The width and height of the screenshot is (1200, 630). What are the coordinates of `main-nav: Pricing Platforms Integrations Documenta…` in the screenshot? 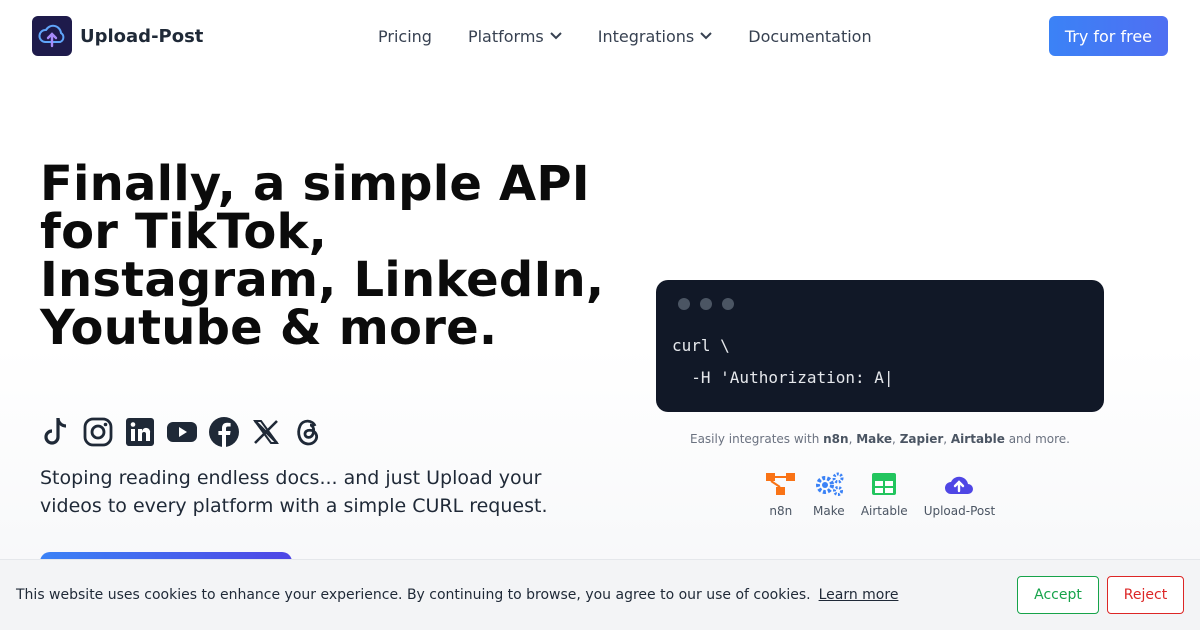 It's located at (625, 36).